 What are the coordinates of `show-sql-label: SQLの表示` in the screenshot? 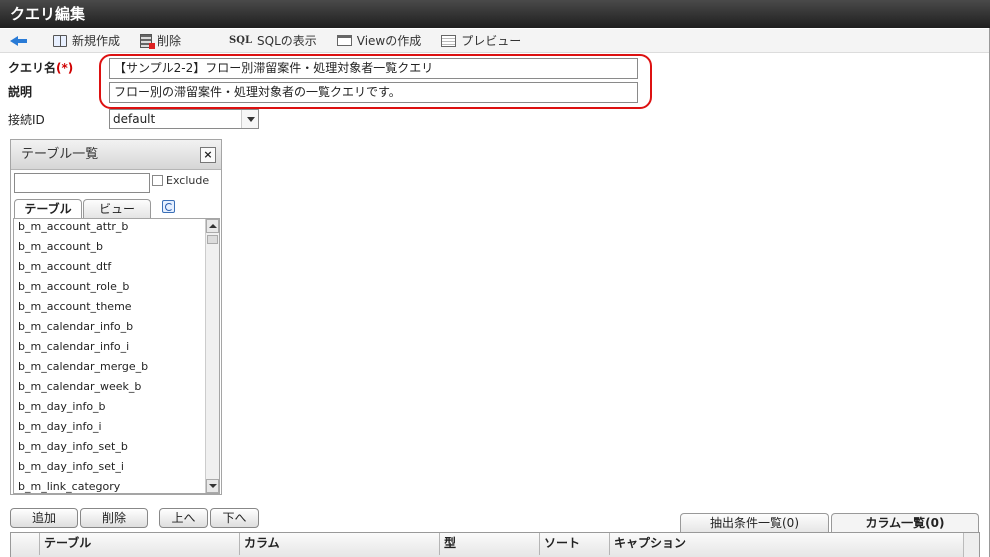 It's located at (287, 41).